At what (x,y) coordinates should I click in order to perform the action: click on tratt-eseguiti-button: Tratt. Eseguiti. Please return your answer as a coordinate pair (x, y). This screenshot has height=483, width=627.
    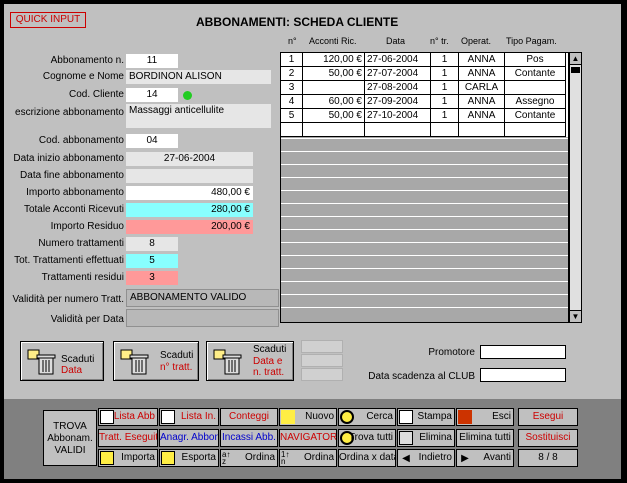
    Looking at the image, I should click on (128, 438).